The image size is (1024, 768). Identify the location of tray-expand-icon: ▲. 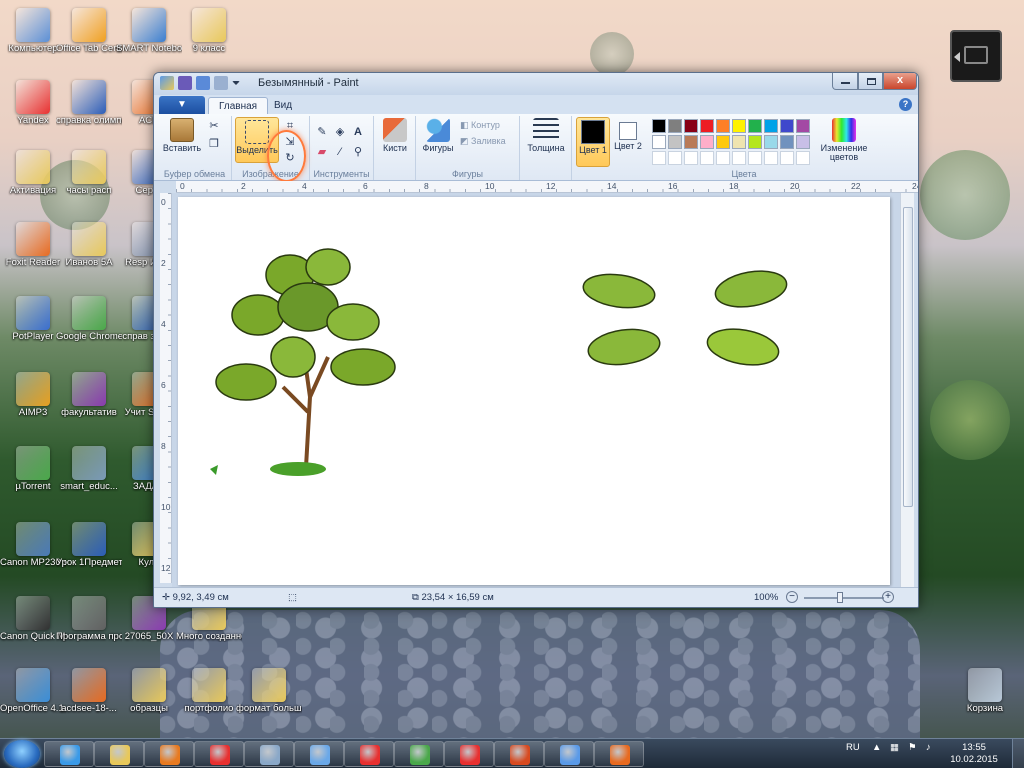
(876, 747).